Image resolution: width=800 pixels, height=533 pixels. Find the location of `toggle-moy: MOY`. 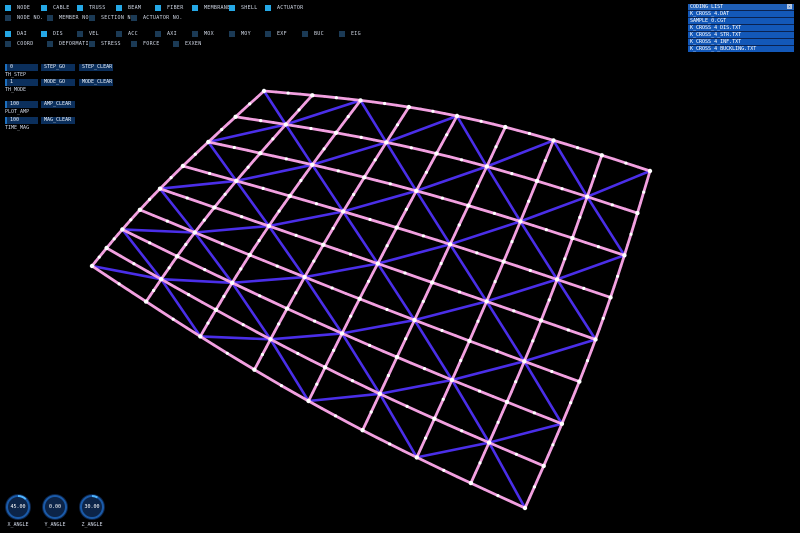

toggle-moy: MOY is located at coordinates (240, 34).